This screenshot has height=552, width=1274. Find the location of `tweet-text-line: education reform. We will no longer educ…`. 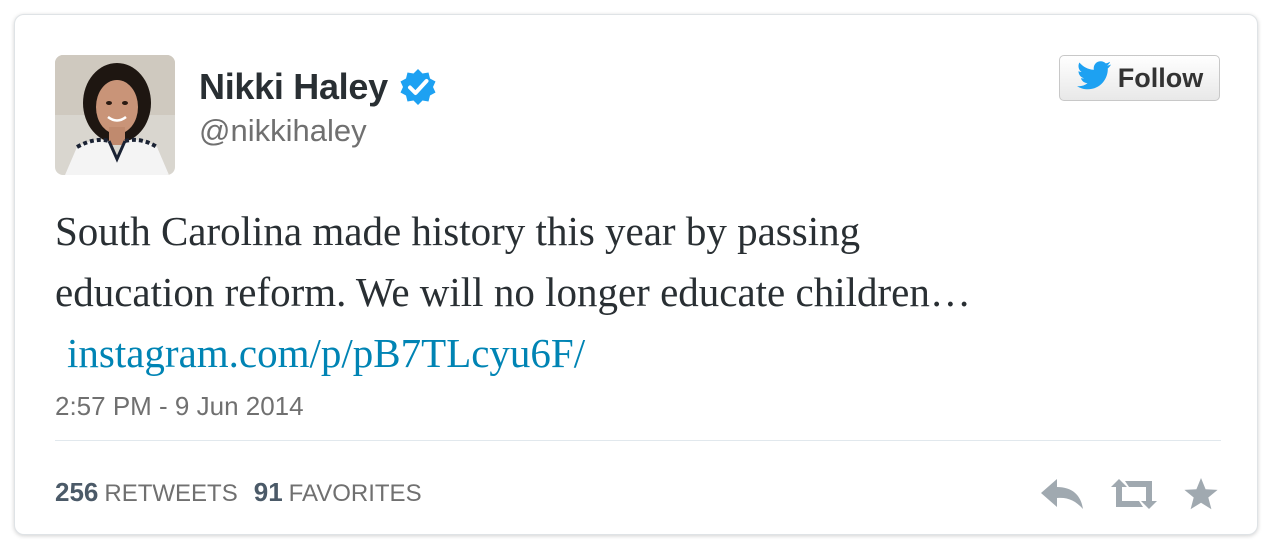

tweet-text-line: education reform. We will no longer educ… is located at coordinates (513, 292).